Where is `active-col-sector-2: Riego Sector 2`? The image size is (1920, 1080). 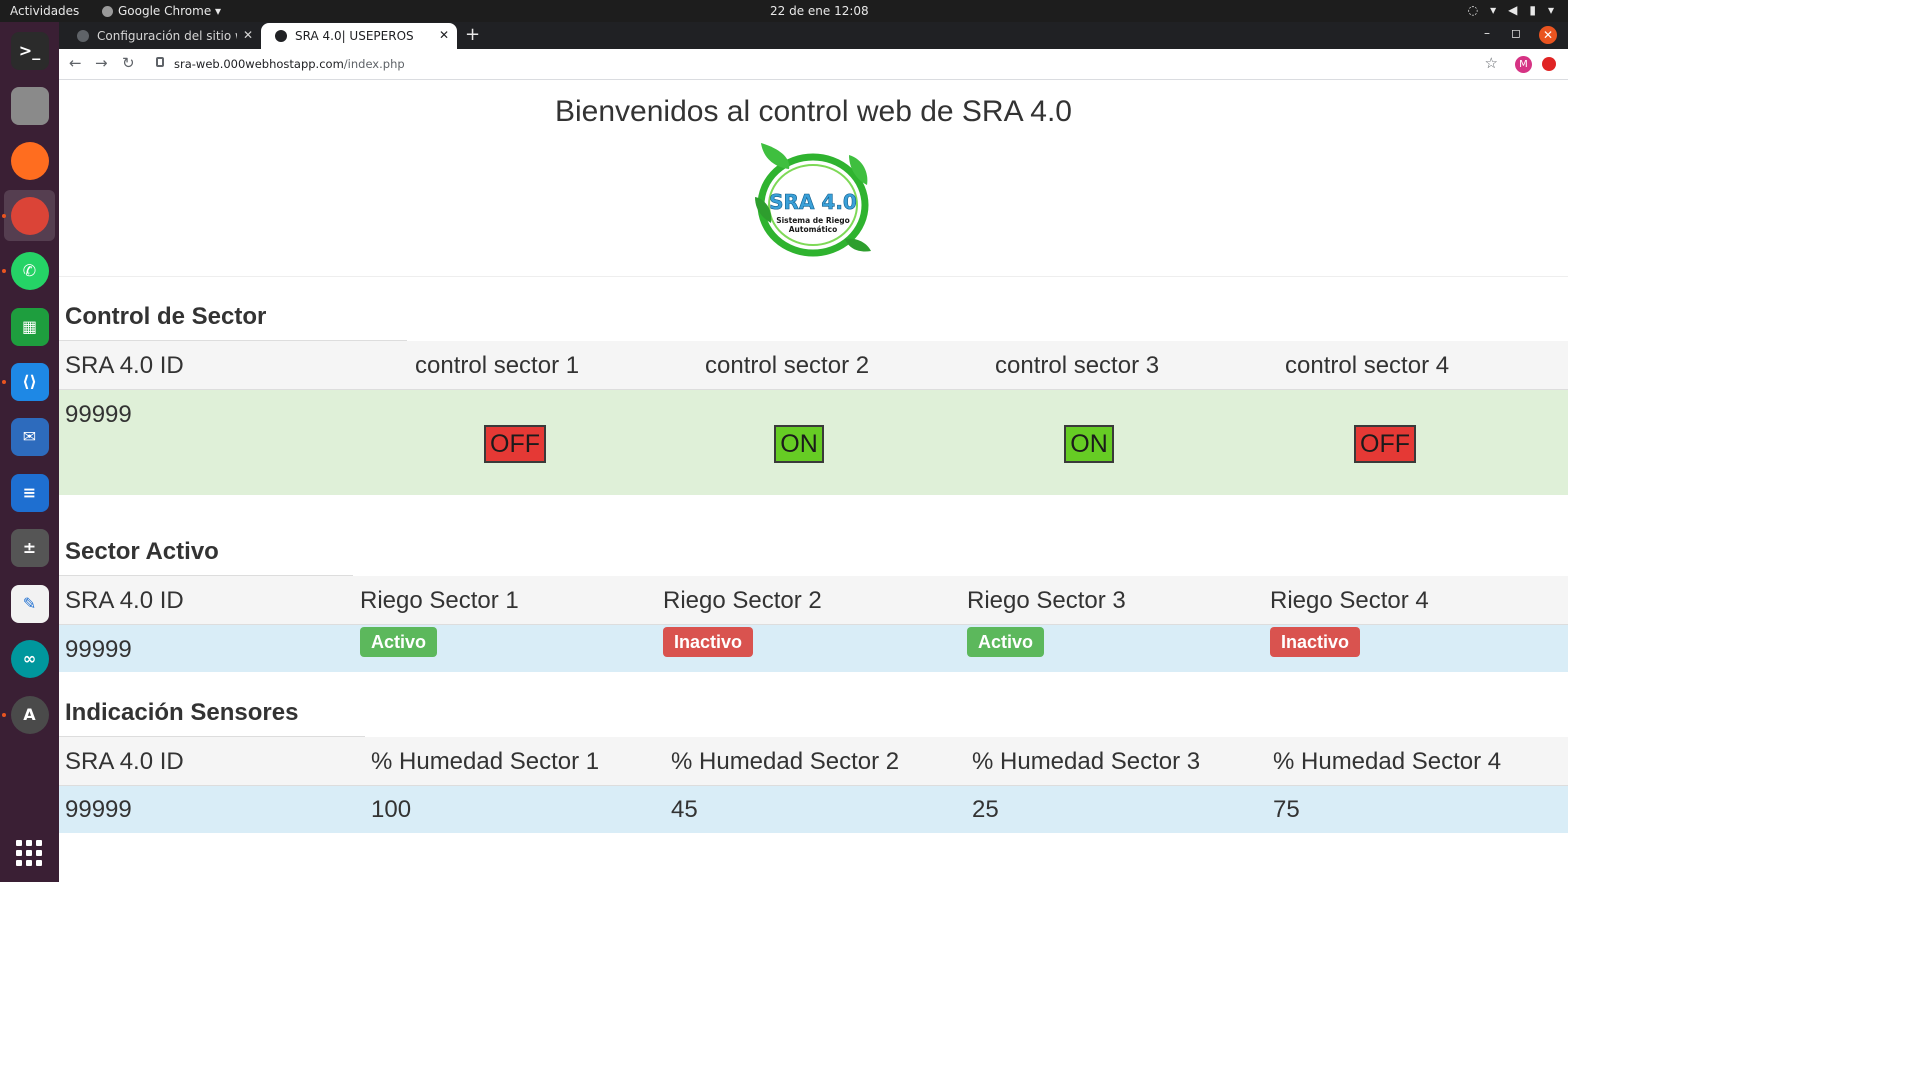 active-col-sector-2: Riego Sector 2 is located at coordinates (742, 600).